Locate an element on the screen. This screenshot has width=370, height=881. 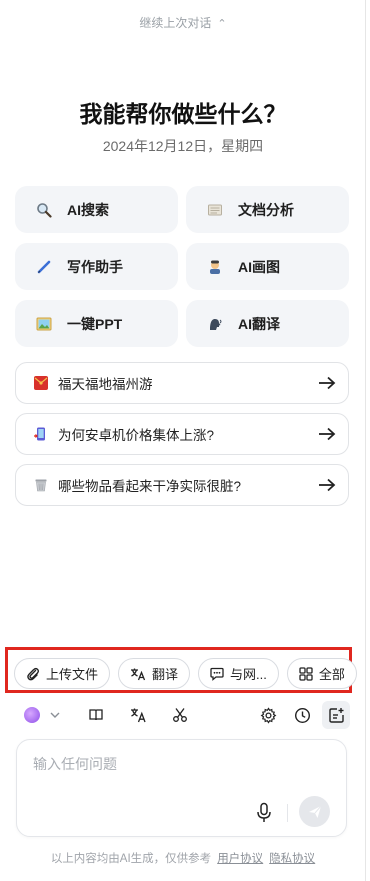
chip-label: 翻译 is located at coordinates (165, 674).